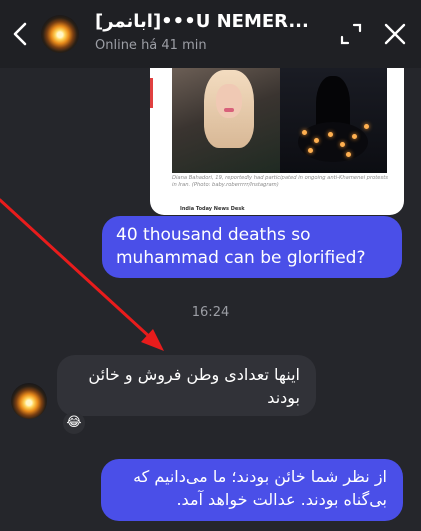 The image size is (421, 531). What do you see at coordinates (29, 401) in the screenshot?
I see `sender-avatar` at bounding box center [29, 401].